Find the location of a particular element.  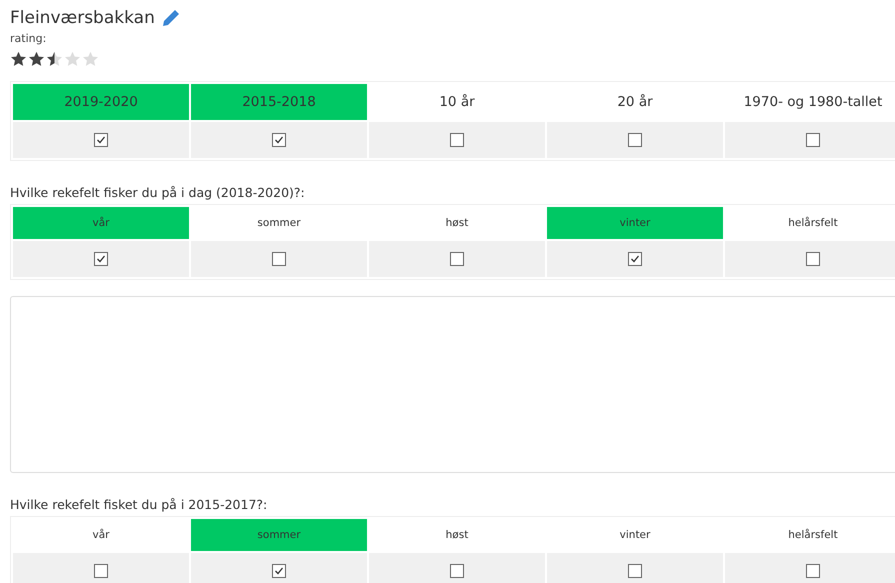

column-header: sommer is located at coordinates (279, 535).